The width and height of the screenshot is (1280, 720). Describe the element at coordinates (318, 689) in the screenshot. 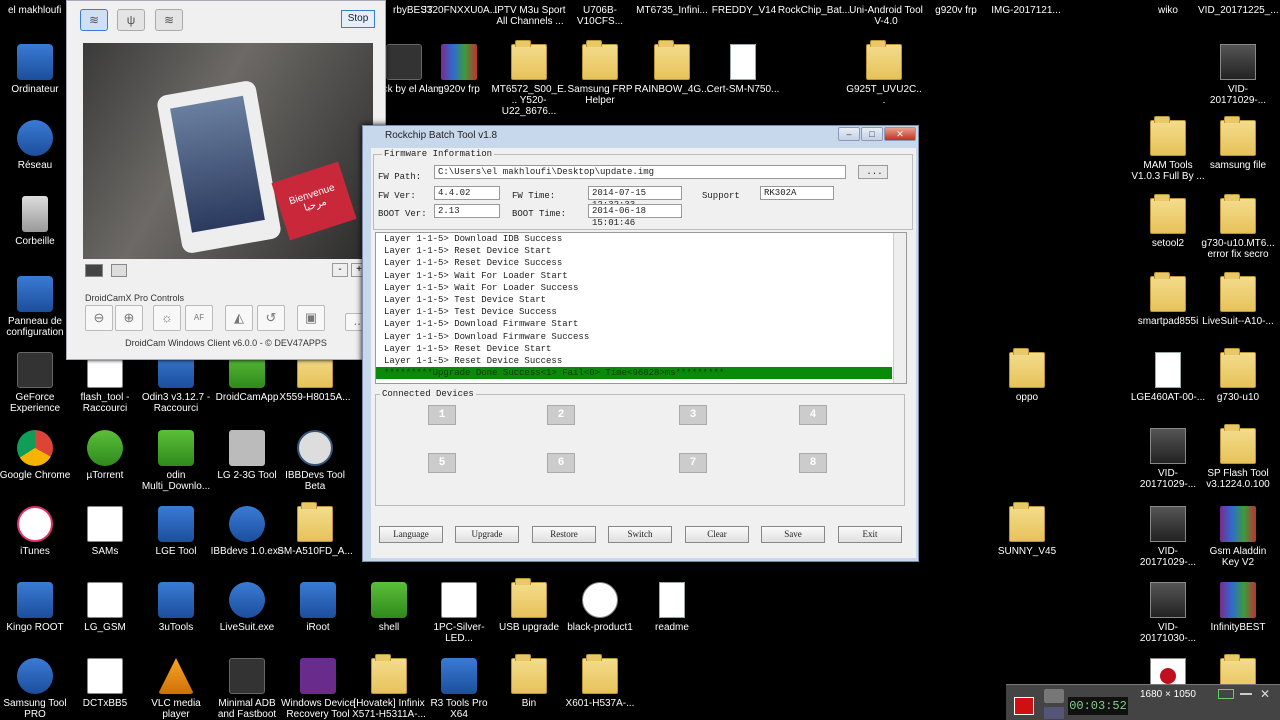

I see `desktop-icon: Windows Device Recovery Tool` at that location.